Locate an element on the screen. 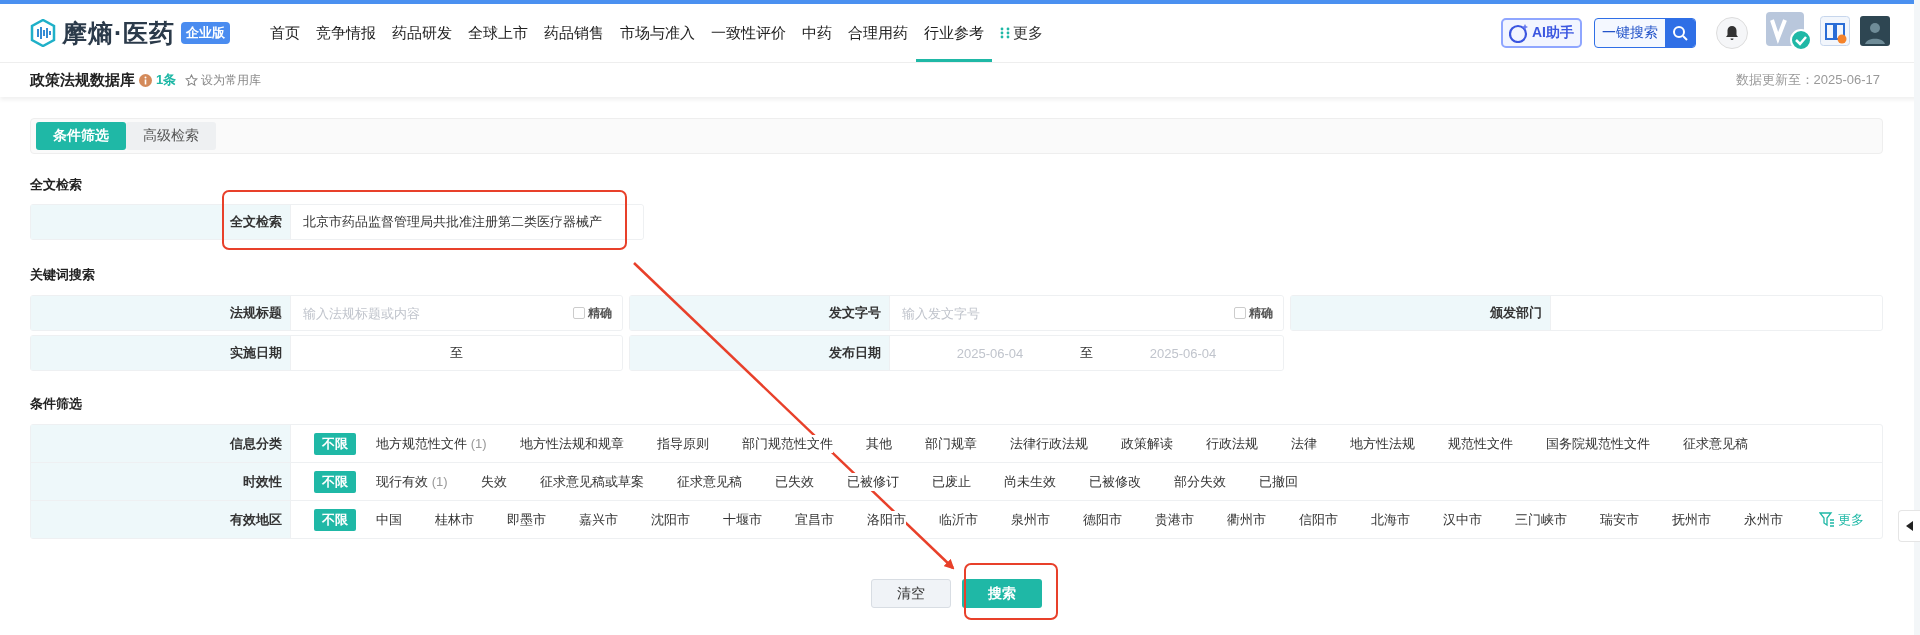 This screenshot has height=635, width=1920. filter-option: 已废止 is located at coordinates (951, 481).